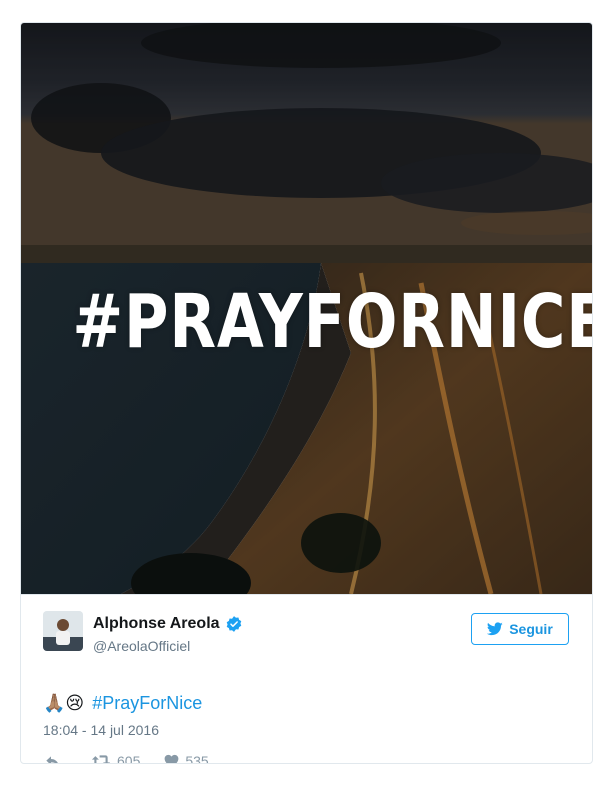  I want to click on verified-badge-icon, so click(233, 624).